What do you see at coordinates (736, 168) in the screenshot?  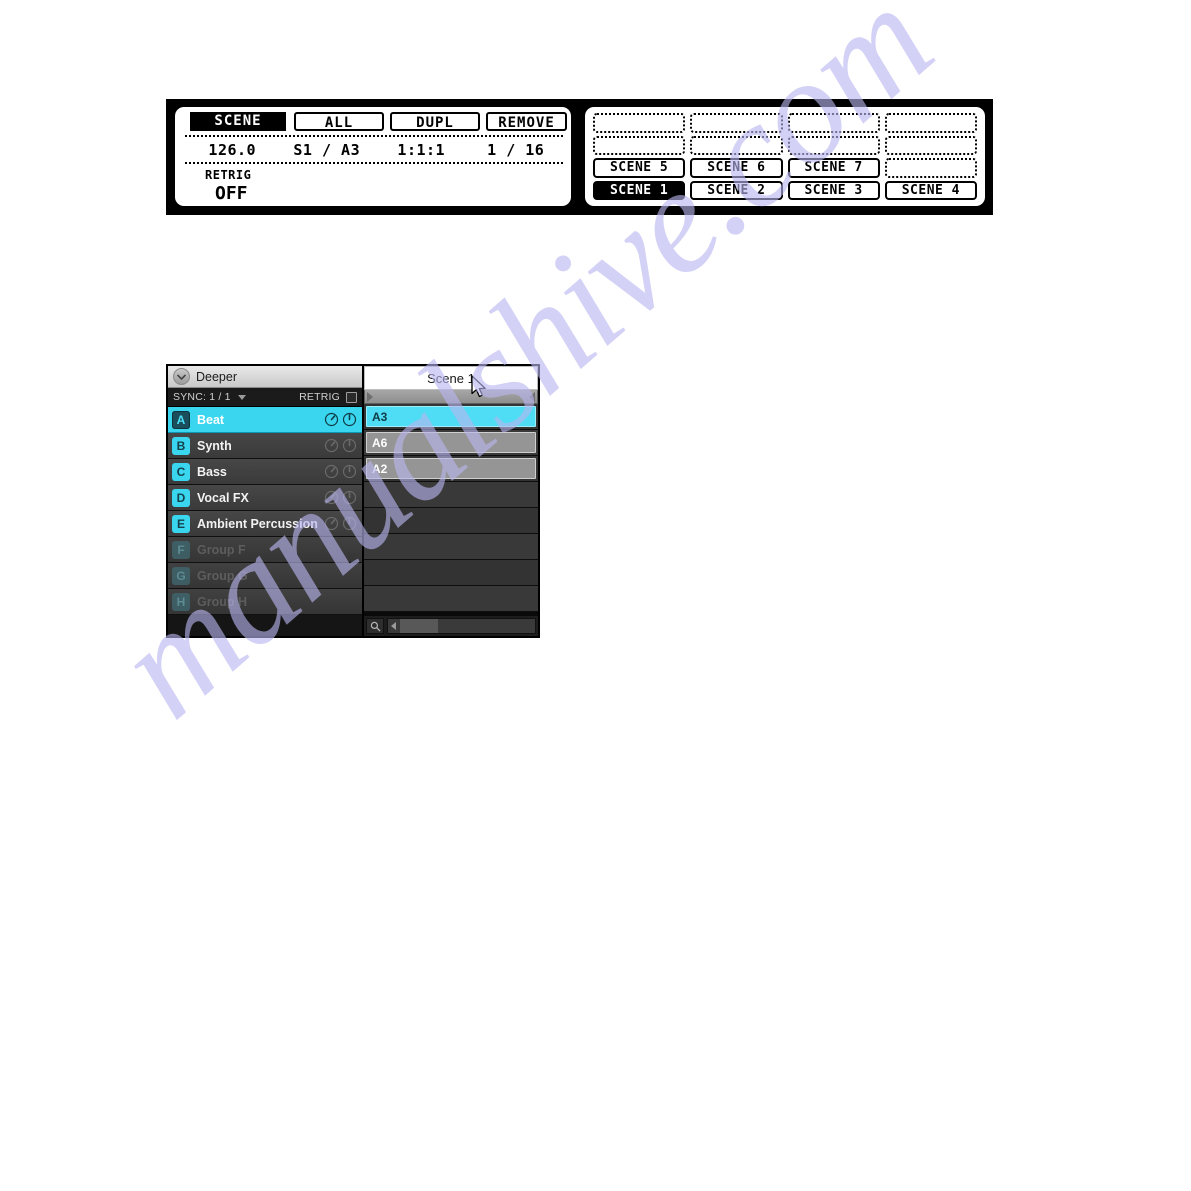 I see `hw-scene-pad: SCENE 6` at bounding box center [736, 168].